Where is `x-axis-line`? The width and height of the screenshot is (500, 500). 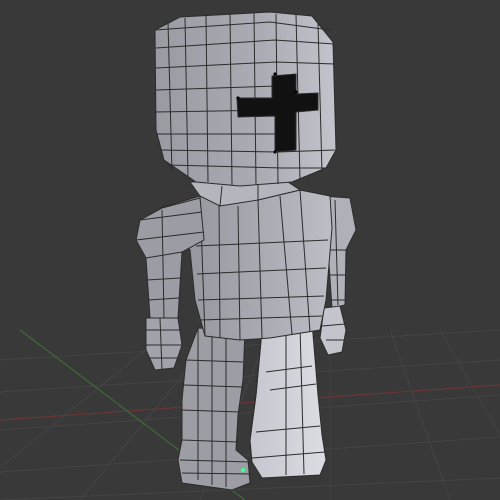 x-axis-line is located at coordinates (250, 402).